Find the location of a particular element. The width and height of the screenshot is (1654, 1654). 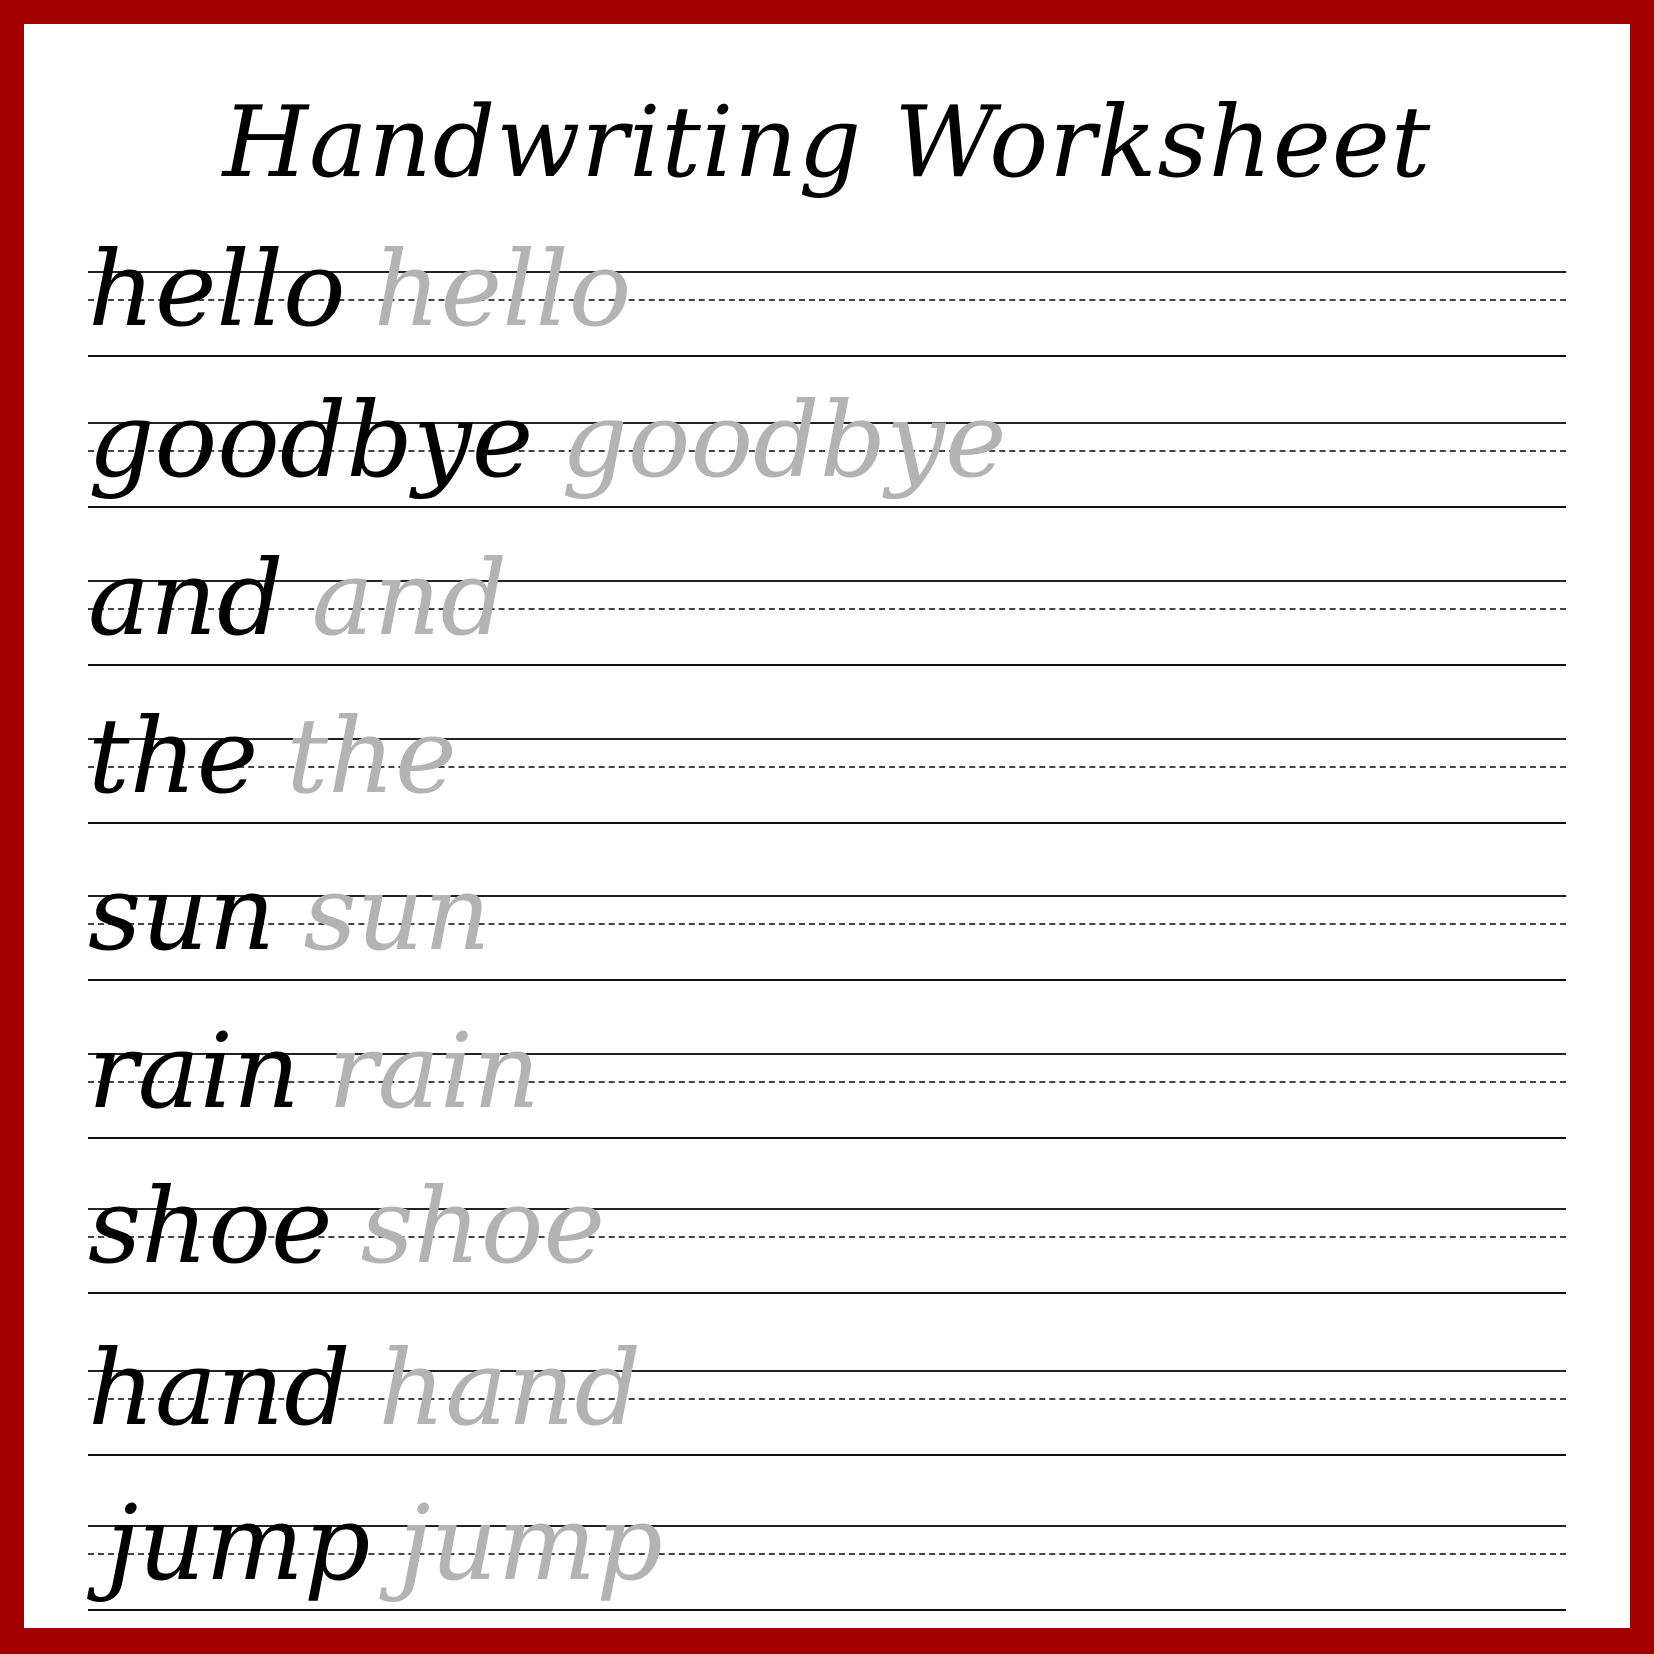

model-word: hello is located at coordinates (217, 289).